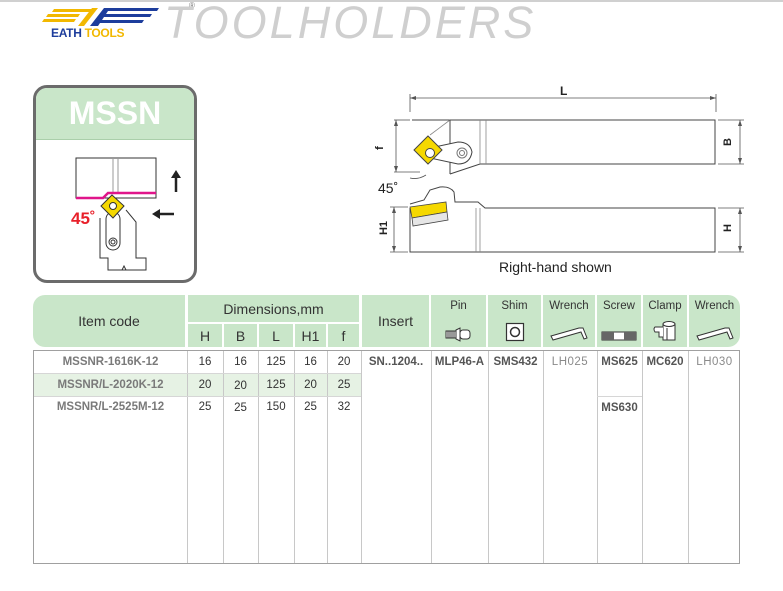 This screenshot has height=591, width=783. I want to click on header-screw-label: Screw, so click(619, 306).